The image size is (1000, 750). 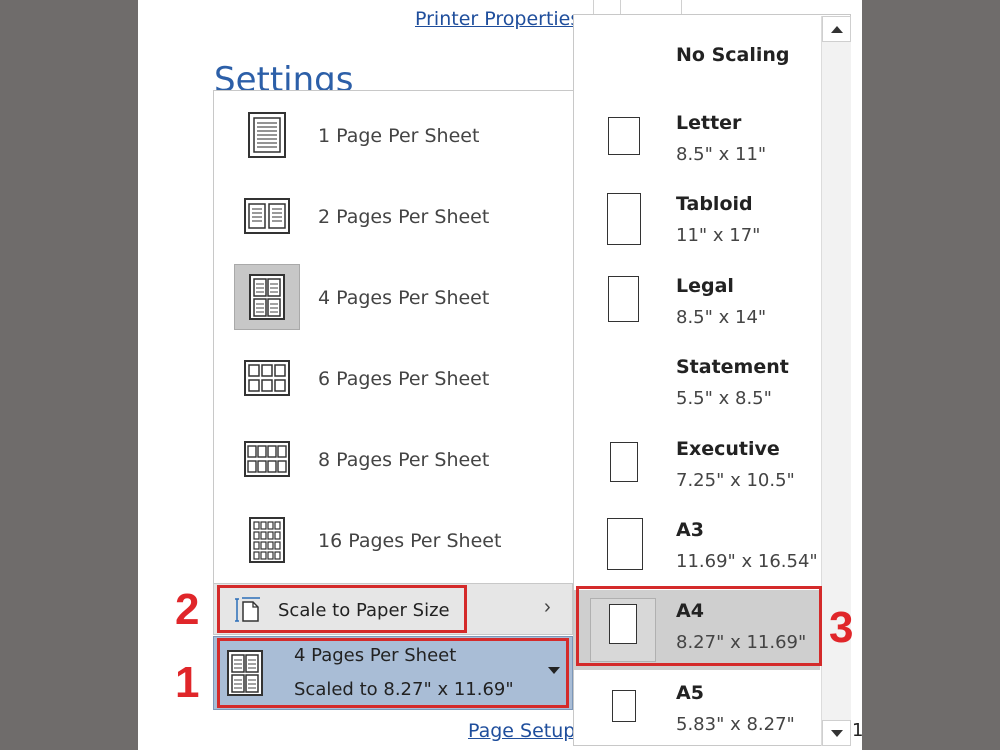 I want to click on menu-item-8-pages: 8 Pages Per Sheet, so click(x=393, y=459).